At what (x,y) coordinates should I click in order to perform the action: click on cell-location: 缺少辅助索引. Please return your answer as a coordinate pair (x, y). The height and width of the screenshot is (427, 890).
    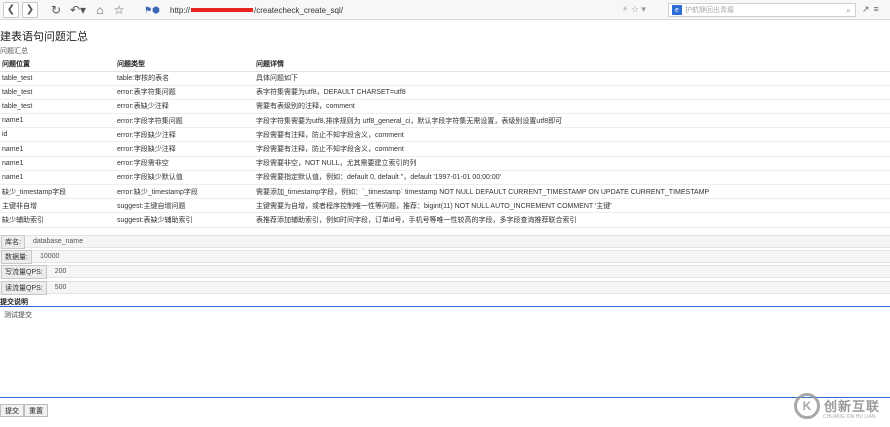
    Looking at the image, I should click on (57, 220).